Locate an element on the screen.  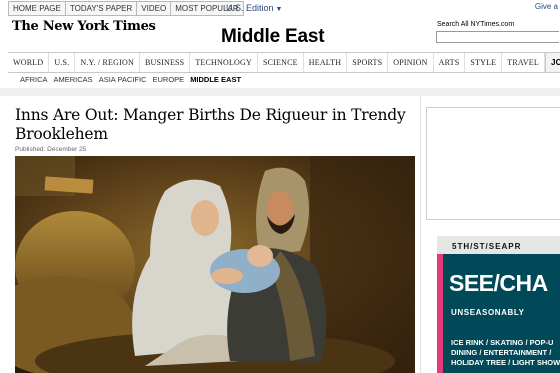
nav-technology: TECHNOLOGY is located at coordinates (224, 62).